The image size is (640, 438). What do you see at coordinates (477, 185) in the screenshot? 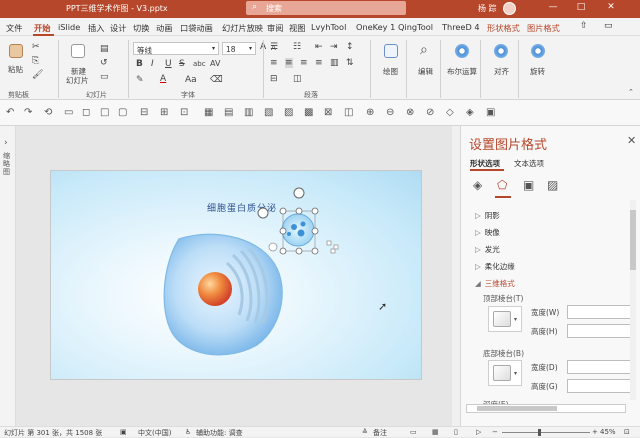
I see `fill-icon: ◈` at bounding box center [477, 185].